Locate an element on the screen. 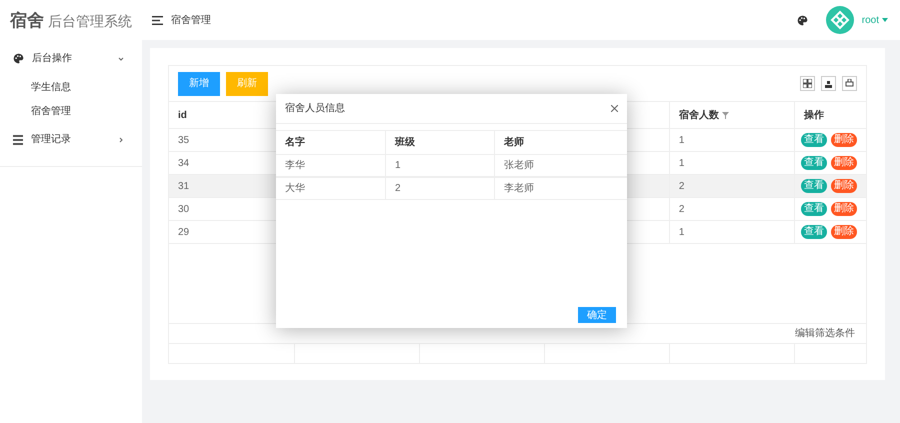 This screenshot has width=900, height=423. column-header: 操作 is located at coordinates (814, 115).